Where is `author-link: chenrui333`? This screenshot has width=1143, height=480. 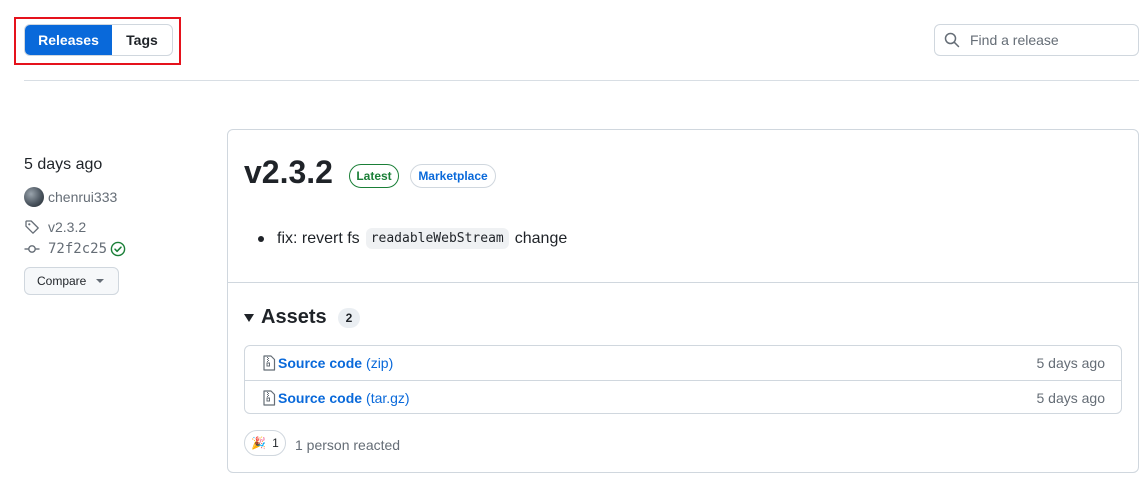
author-link: chenrui333 is located at coordinates (70, 197).